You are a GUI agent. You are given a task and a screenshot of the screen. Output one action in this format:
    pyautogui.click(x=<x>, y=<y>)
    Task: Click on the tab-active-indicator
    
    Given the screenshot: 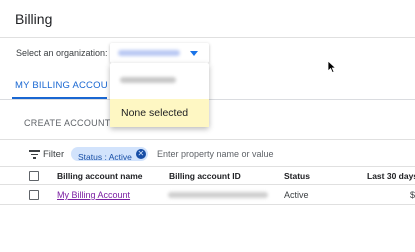 What is the action you would take?
    pyautogui.click(x=59, y=98)
    